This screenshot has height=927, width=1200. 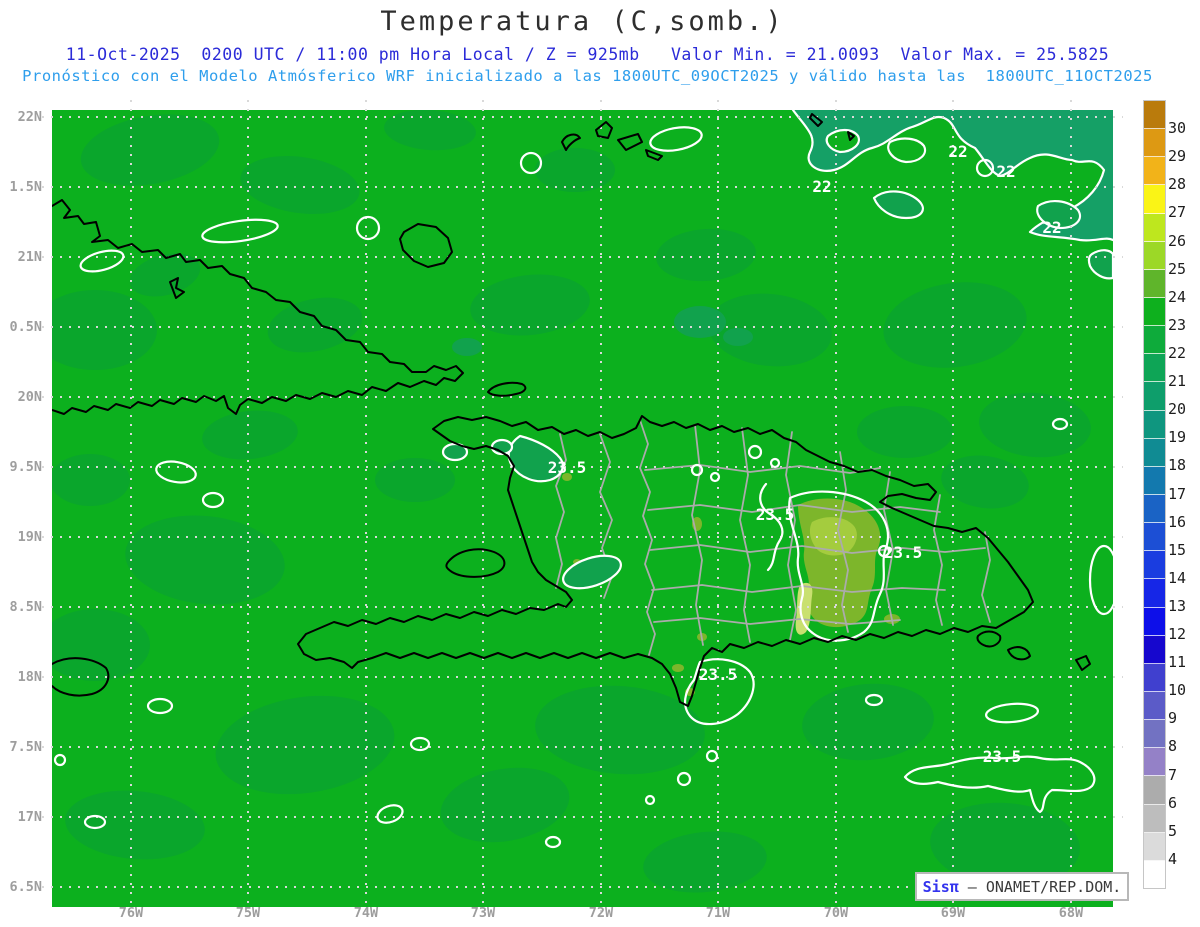 What do you see at coordinates (1177, 605) in the screenshot?
I see `colorbar-tick-label: 13` at bounding box center [1177, 605].